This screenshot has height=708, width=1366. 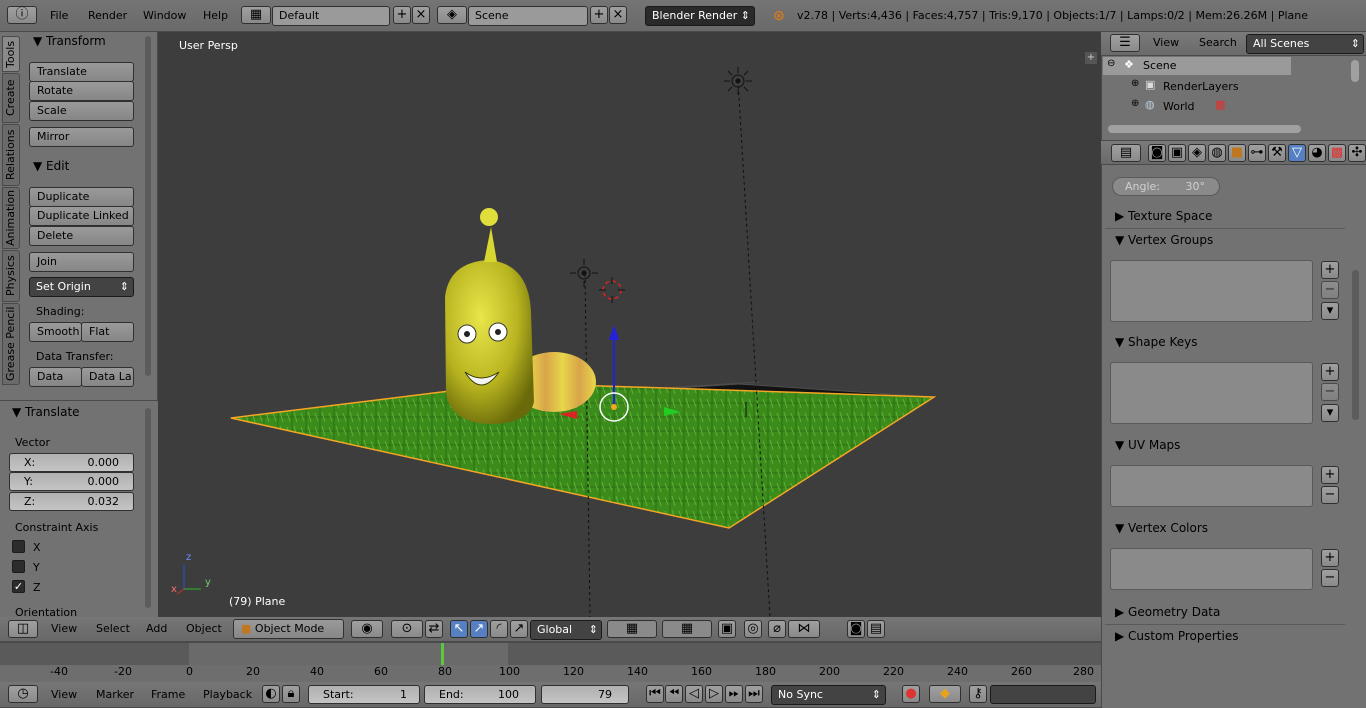 What do you see at coordinates (331, 16) in the screenshot?
I see `layout-name-field: Default` at bounding box center [331, 16].